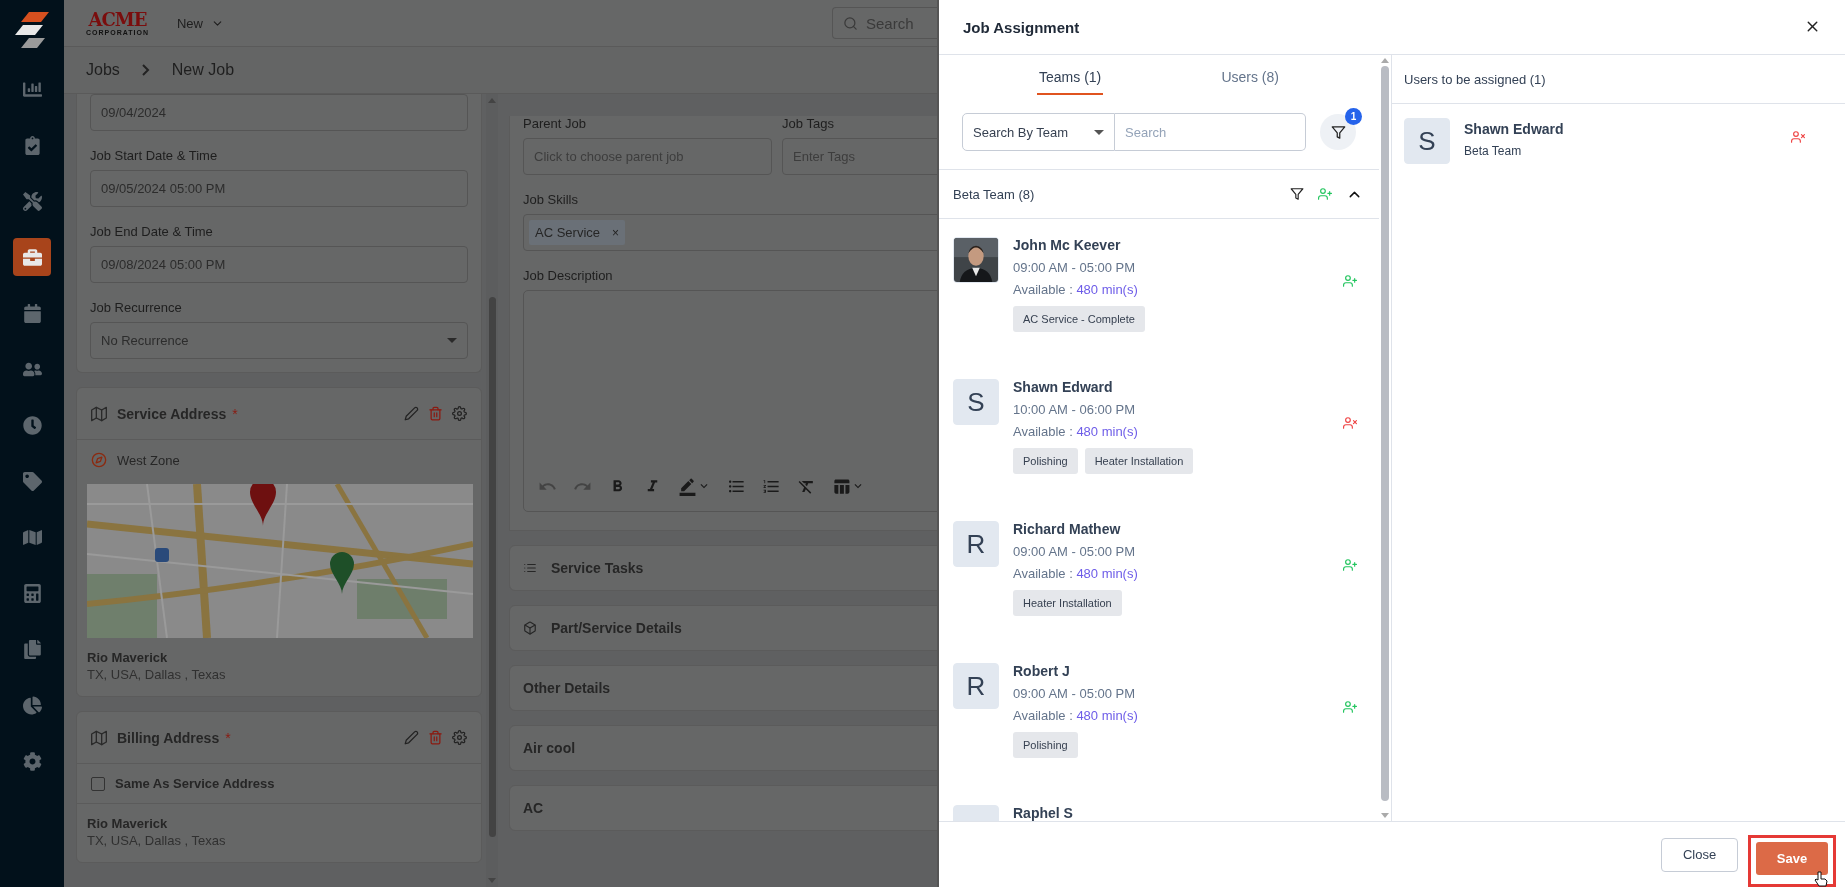 The height and width of the screenshot is (887, 1845). Describe the element at coordinates (1493, 151) in the screenshot. I see `team-name: Beta Team` at that location.